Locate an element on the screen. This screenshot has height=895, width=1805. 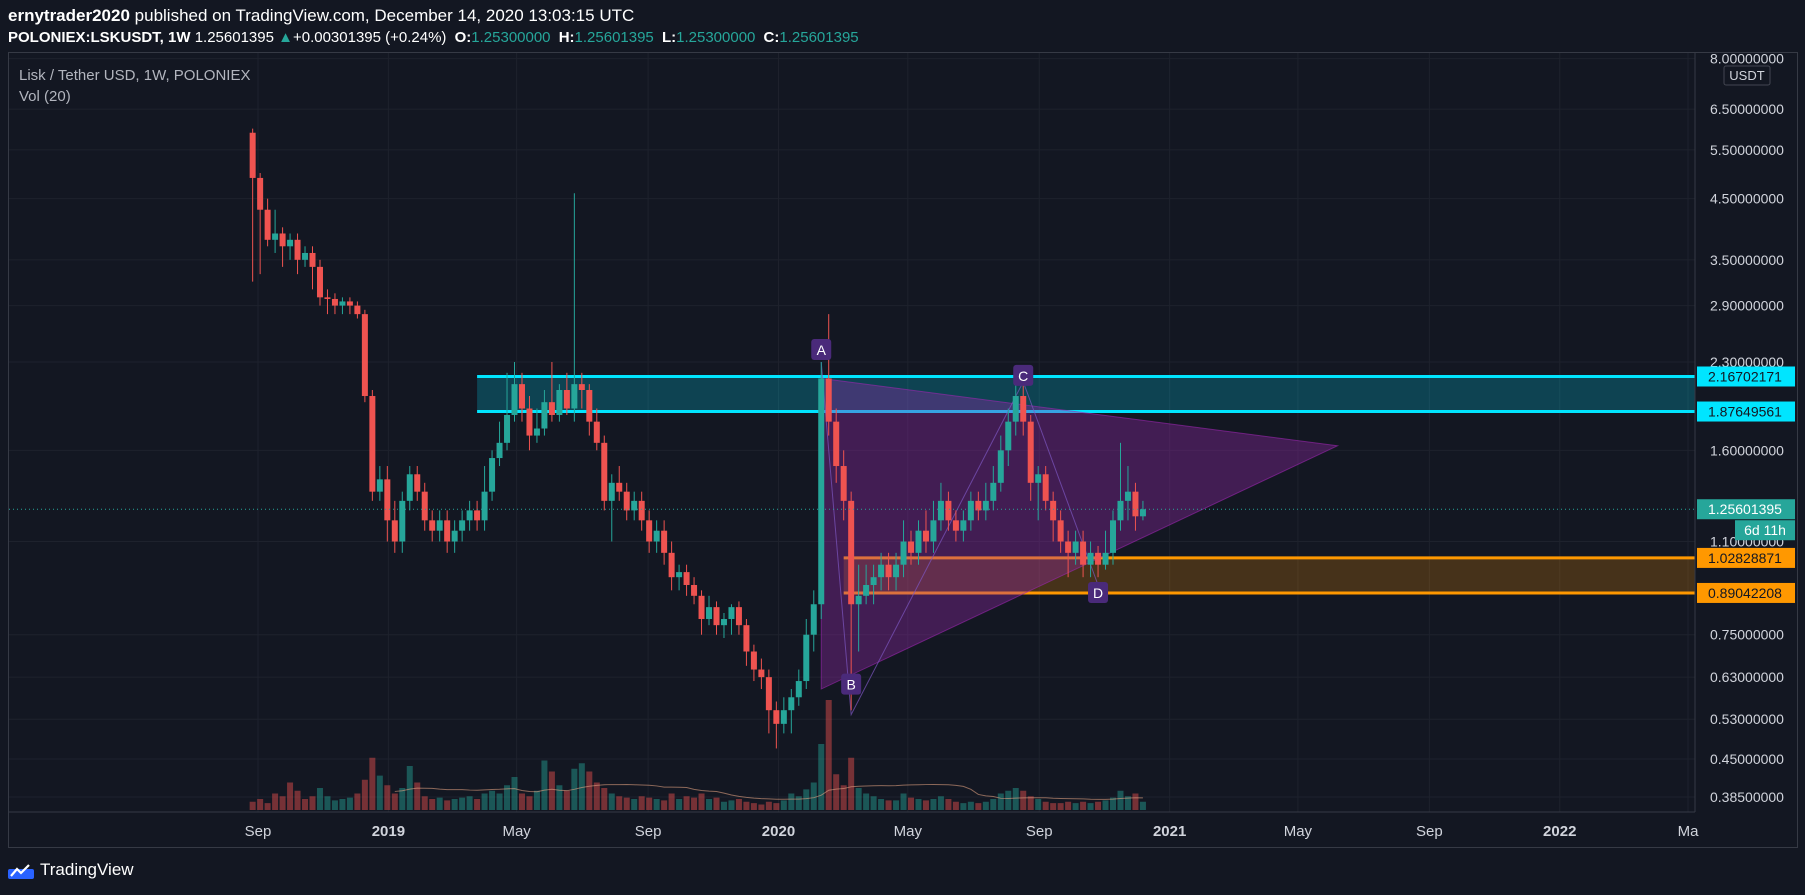
y-tick-label: 0.53000000 is located at coordinates (1747, 719).